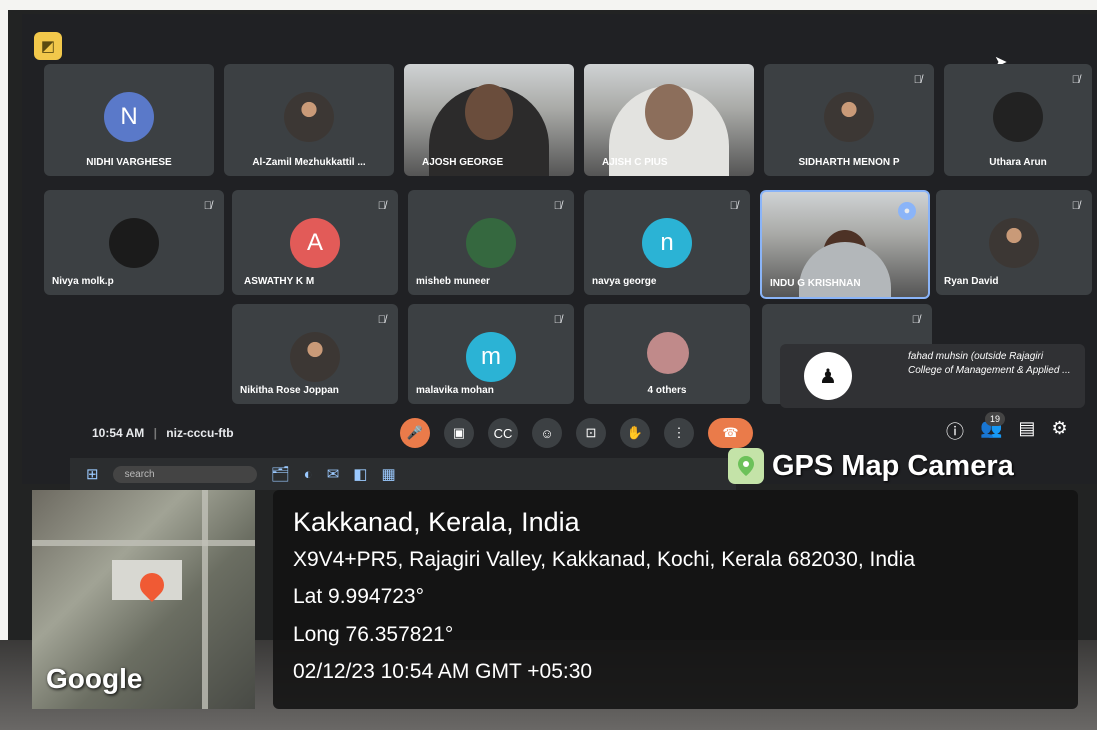 The height and width of the screenshot is (730, 1097). Describe the element at coordinates (730, 433) in the screenshot. I see `end-call-button: ☎` at that location.